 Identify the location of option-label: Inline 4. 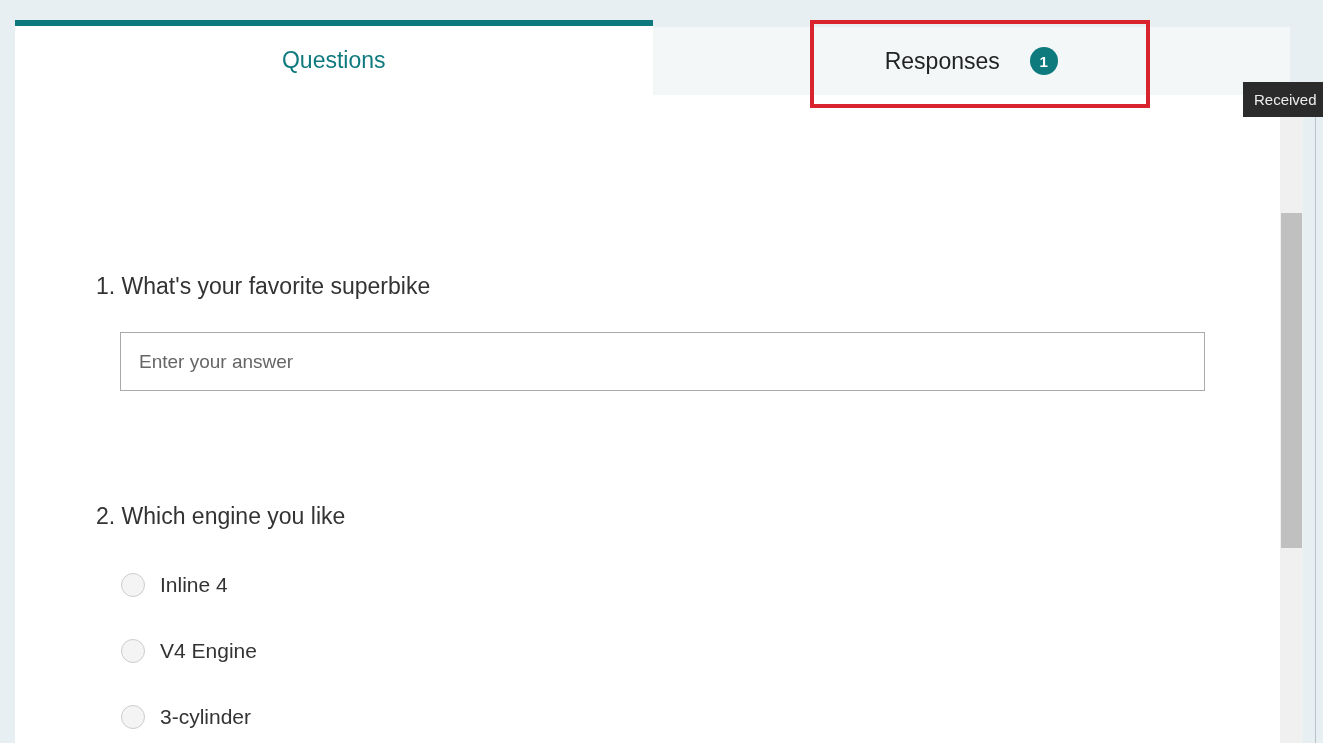
(194, 585).